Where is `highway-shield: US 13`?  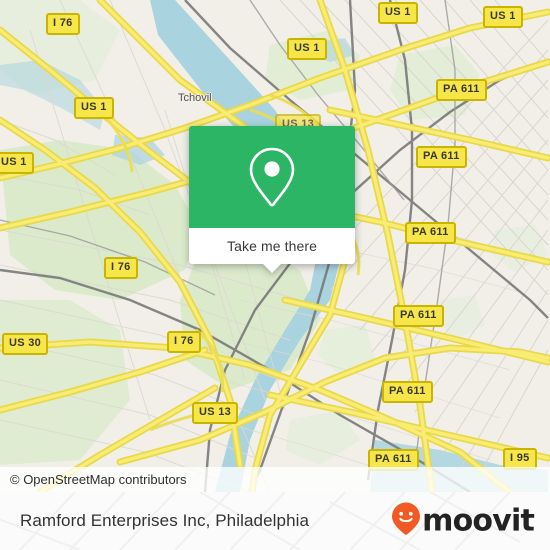 highway-shield: US 13 is located at coordinates (215, 413).